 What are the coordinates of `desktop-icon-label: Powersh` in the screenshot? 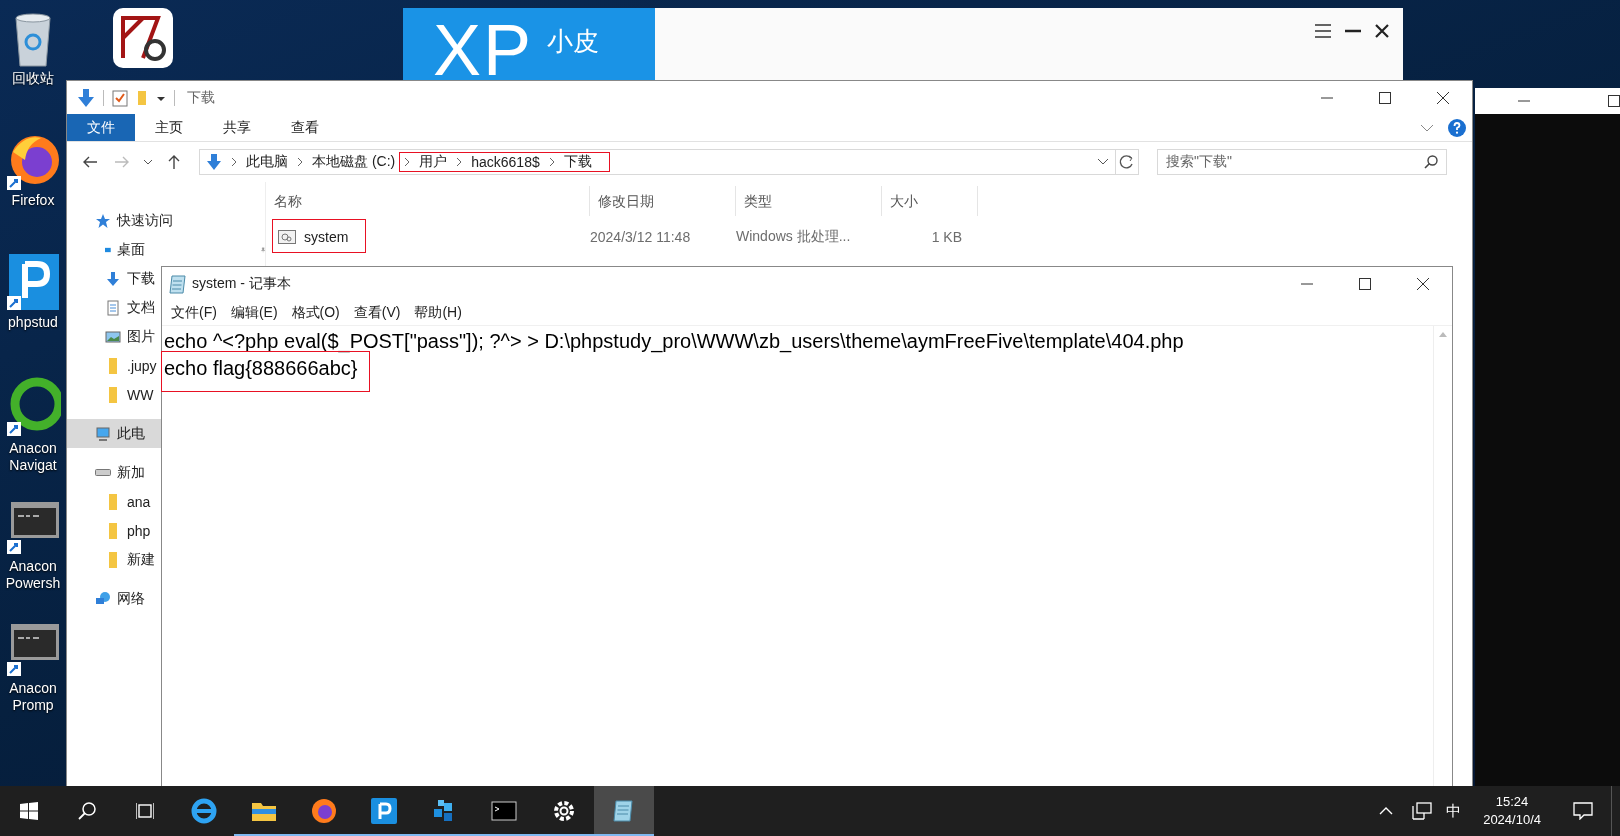 It's located at (33, 583).